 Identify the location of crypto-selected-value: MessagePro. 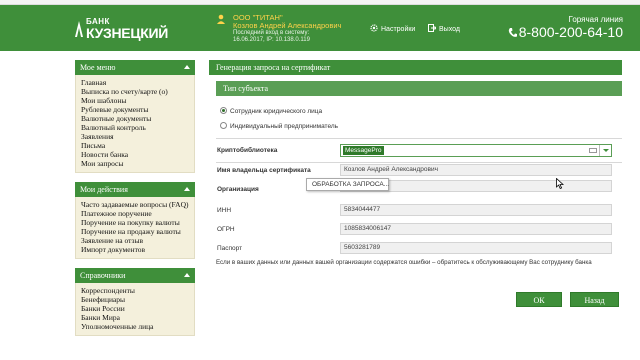
(363, 150).